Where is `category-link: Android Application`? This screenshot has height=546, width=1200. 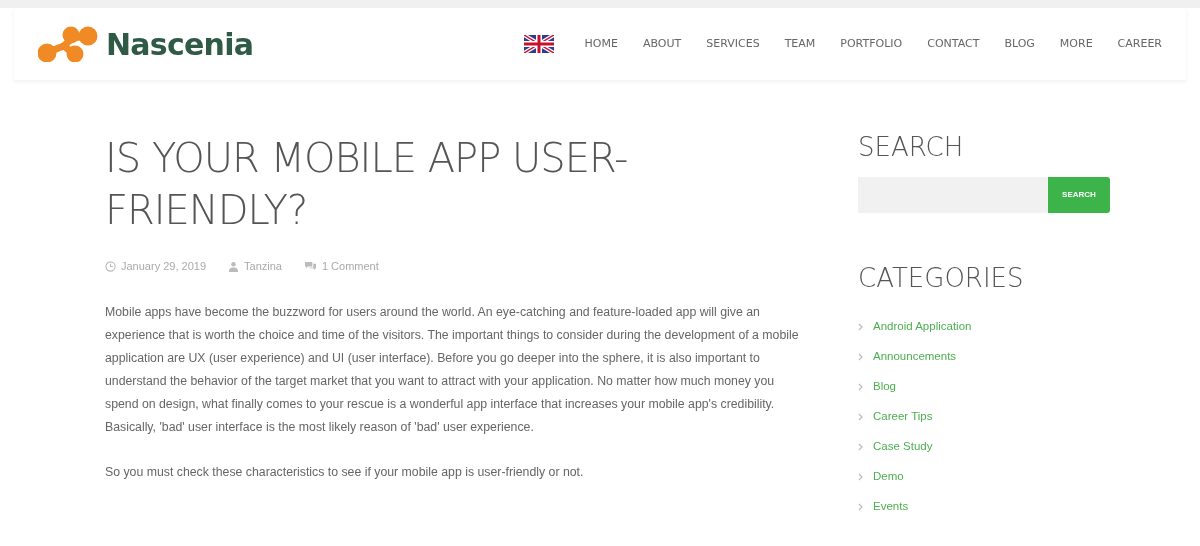
category-link: Android Application is located at coordinates (922, 327).